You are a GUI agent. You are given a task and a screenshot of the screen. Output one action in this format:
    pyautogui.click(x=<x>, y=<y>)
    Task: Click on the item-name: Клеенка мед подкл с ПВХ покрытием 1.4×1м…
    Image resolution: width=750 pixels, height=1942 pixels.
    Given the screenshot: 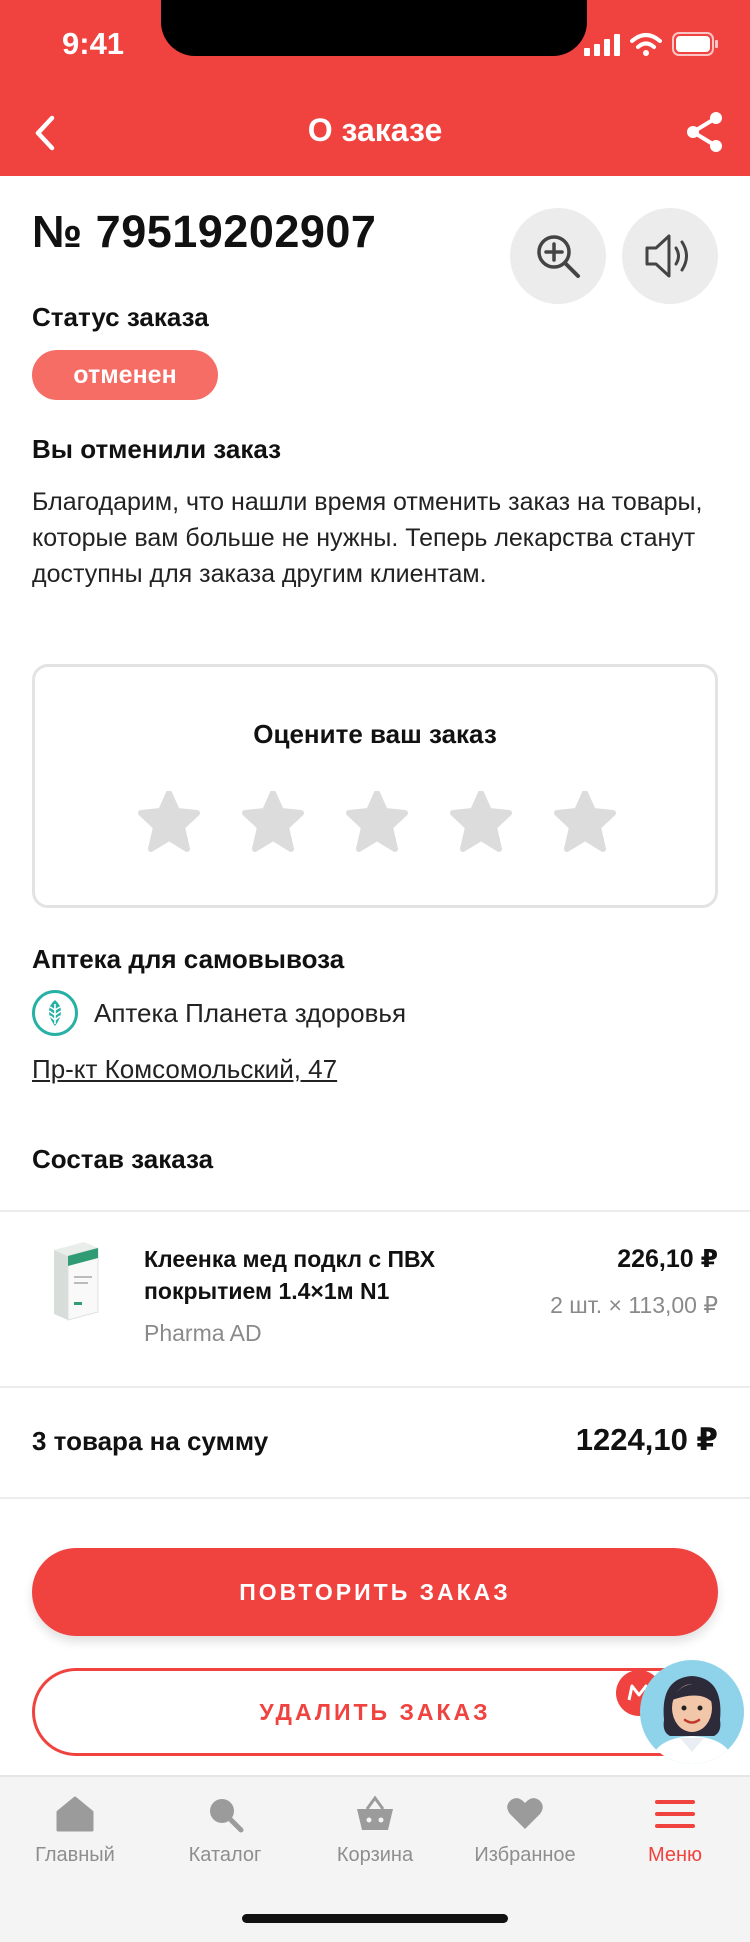 What is the action you would take?
    pyautogui.click(x=324, y=1275)
    